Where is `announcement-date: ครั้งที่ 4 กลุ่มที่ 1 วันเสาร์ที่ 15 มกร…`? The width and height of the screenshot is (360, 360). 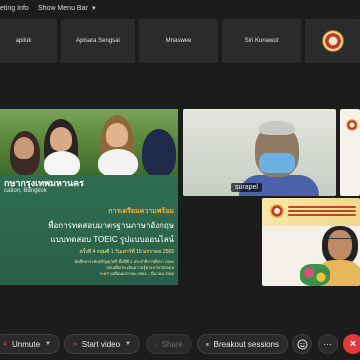
announcement-date: ครั้งที่ 4 กลุ่มที่ 1 วันเสาร์ที่ 15 มกร… is located at coordinates (126, 252).